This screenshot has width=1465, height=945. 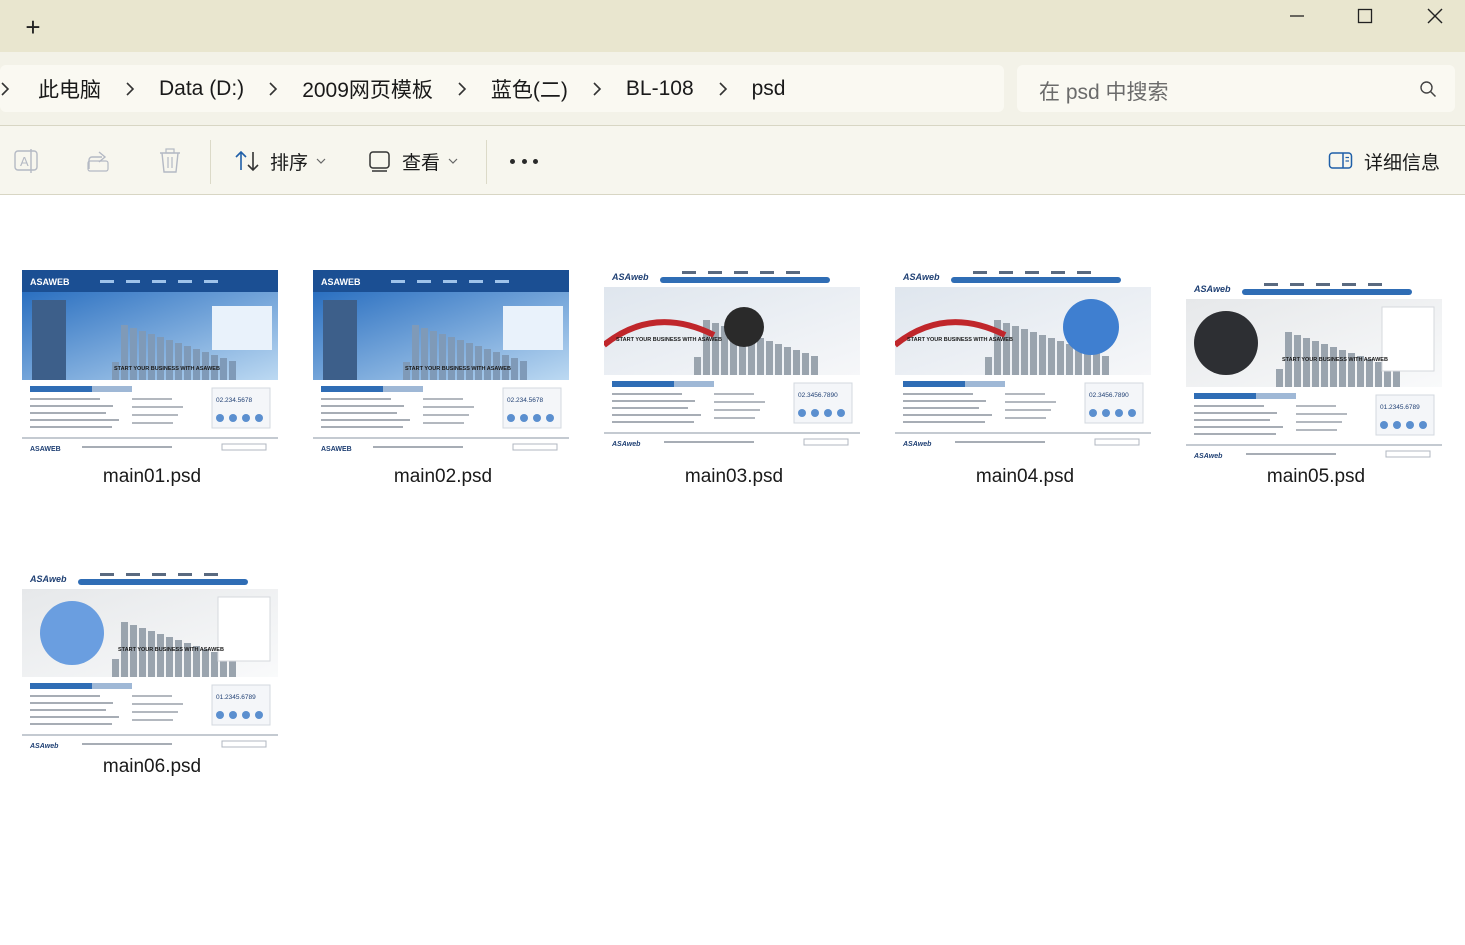 What do you see at coordinates (379, 161) in the screenshot?
I see `view-icon` at bounding box center [379, 161].